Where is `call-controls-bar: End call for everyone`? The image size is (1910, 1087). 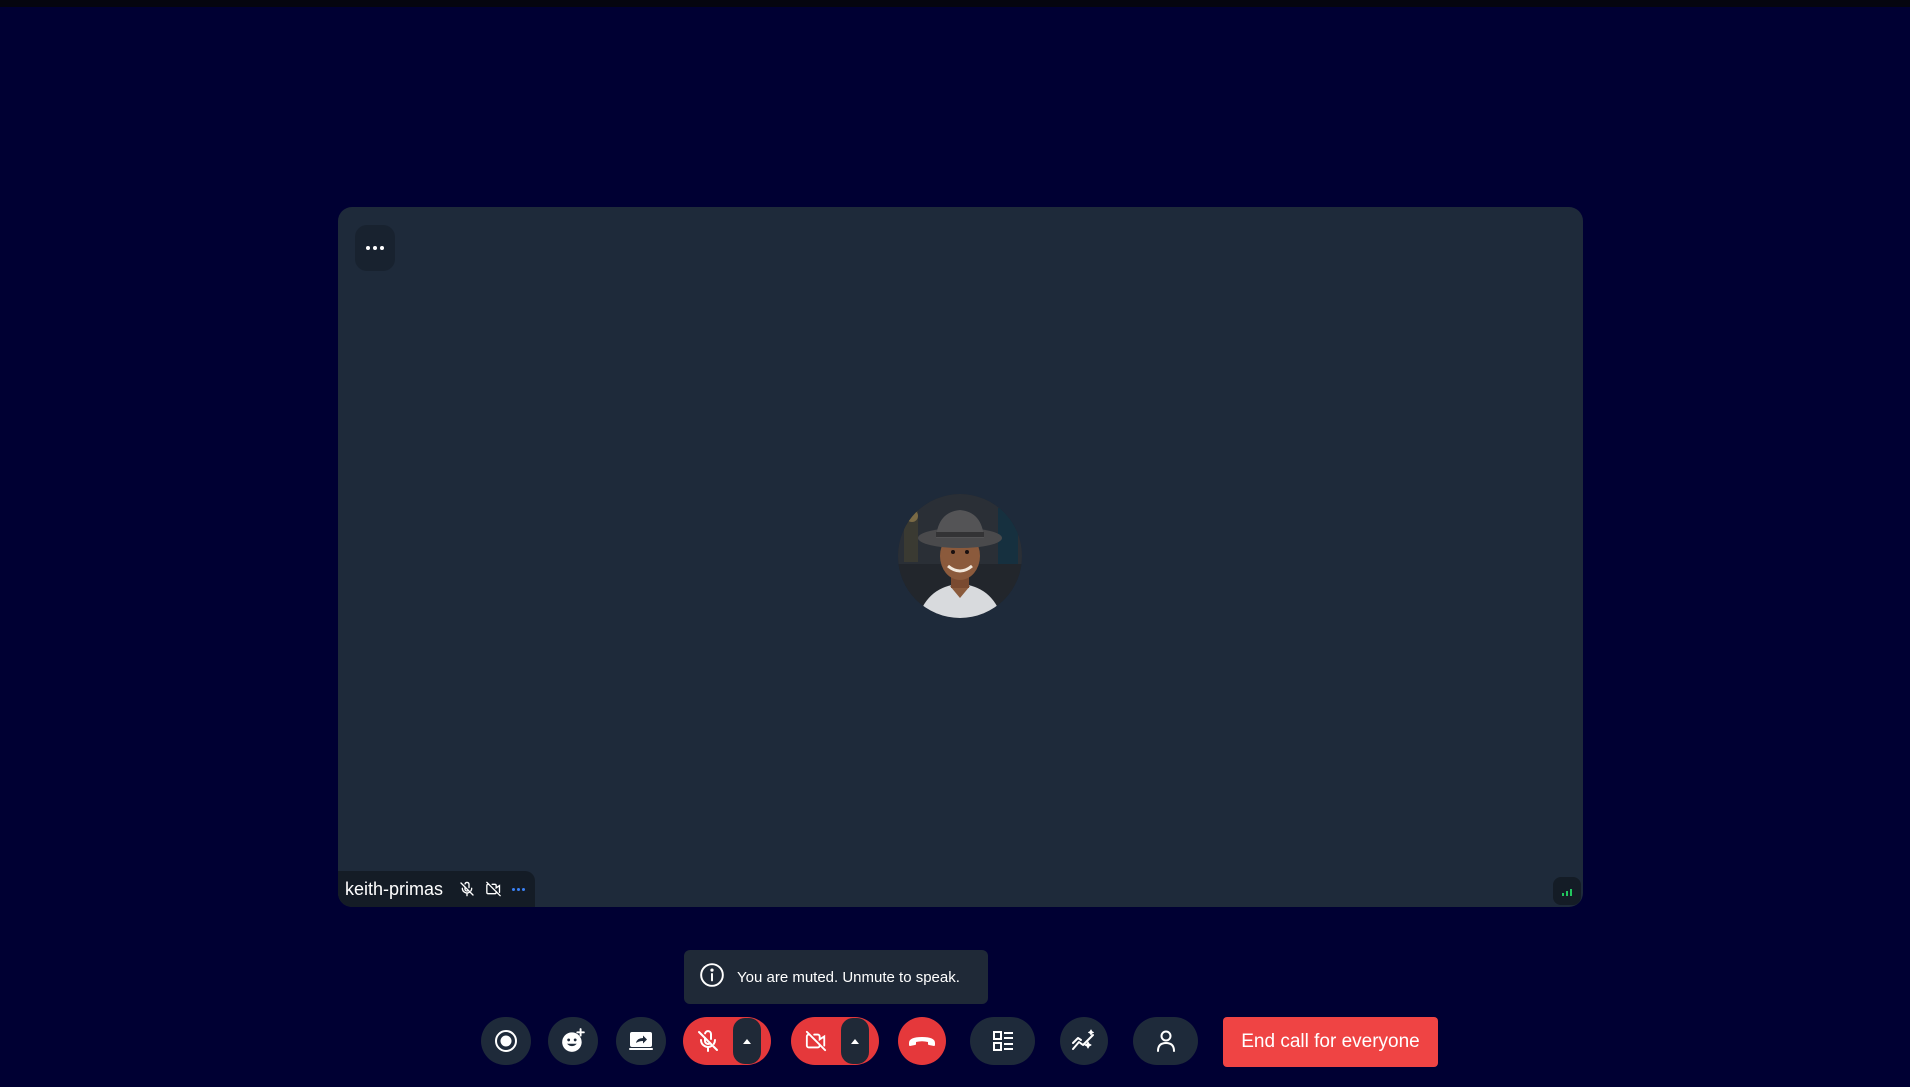 call-controls-bar: End call for everyone is located at coordinates (955, 1042).